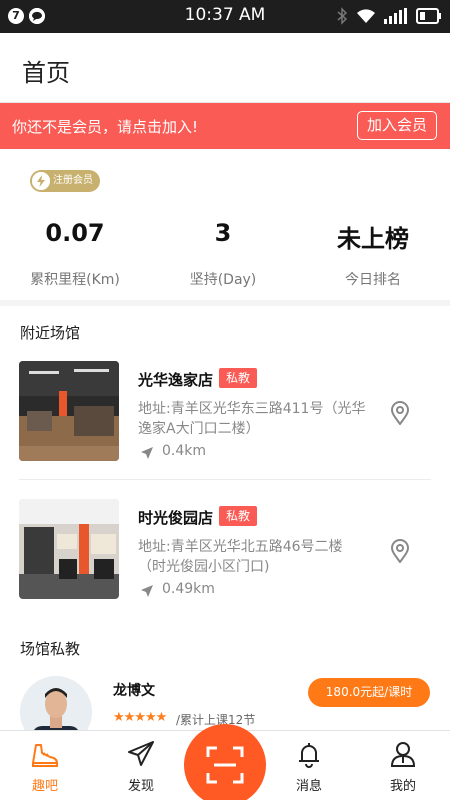  What do you see at coordinates (429, 18) in the screenshot?
I see `battery-icon` at bounding box center [429, 18].